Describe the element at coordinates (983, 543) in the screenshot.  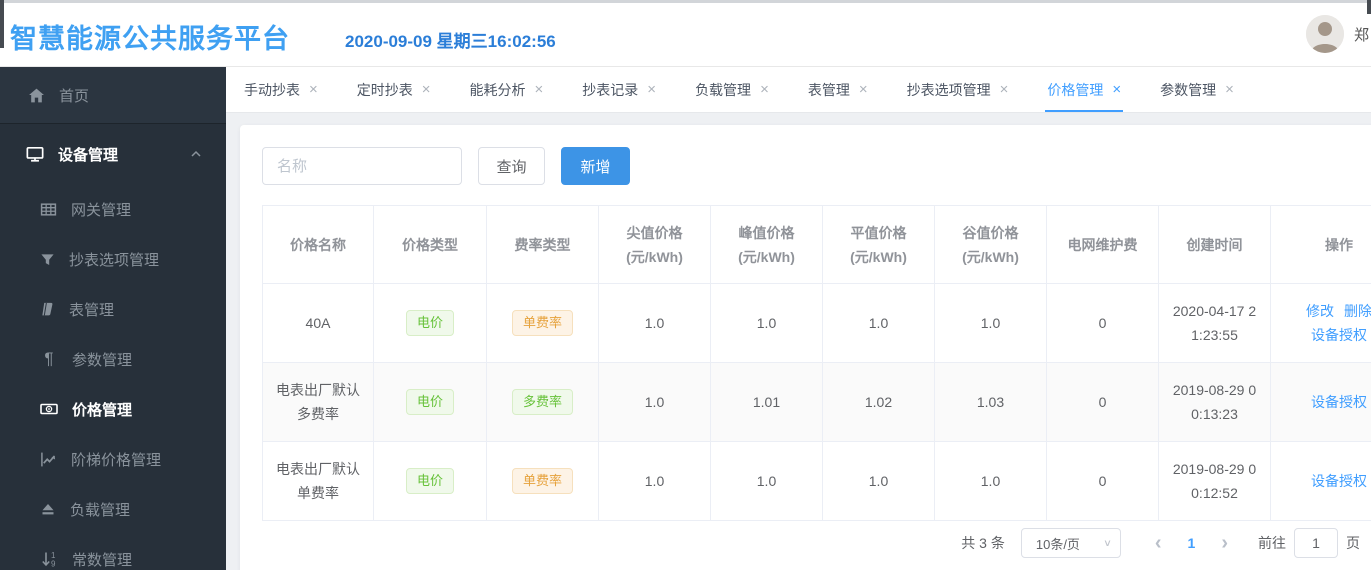
I see `total-count: 共 3 条` at that location.